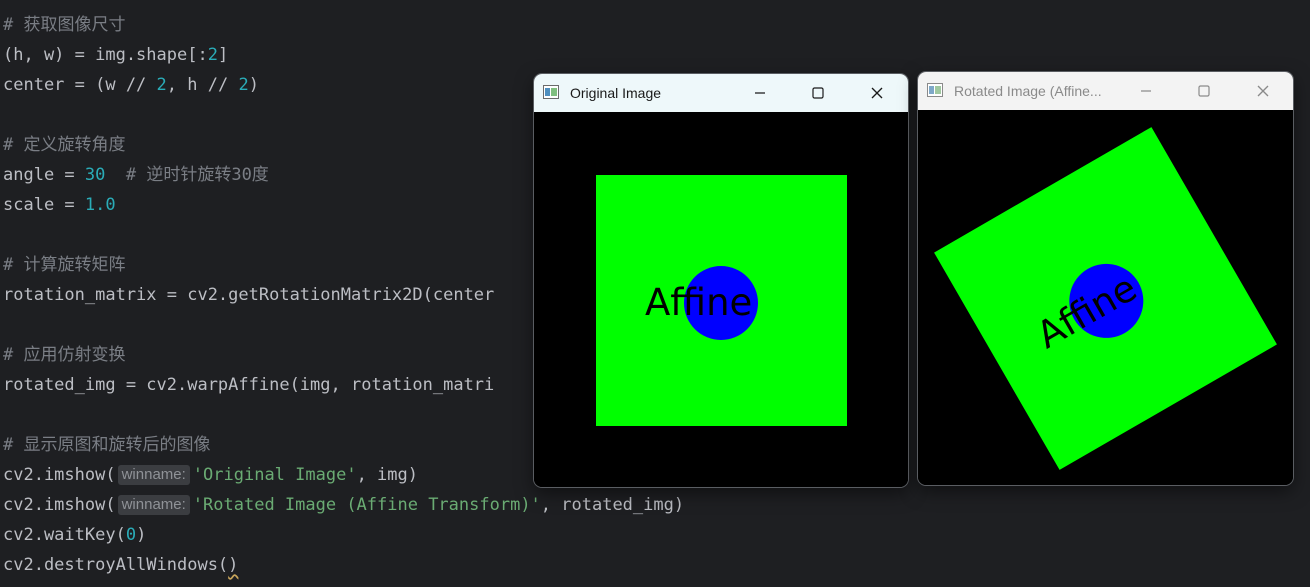  What do you see at coordinates (105, 55) in the screenshot?
I see `code-token: (h, w) = img.shape[:` at bounding box center [105, 55].